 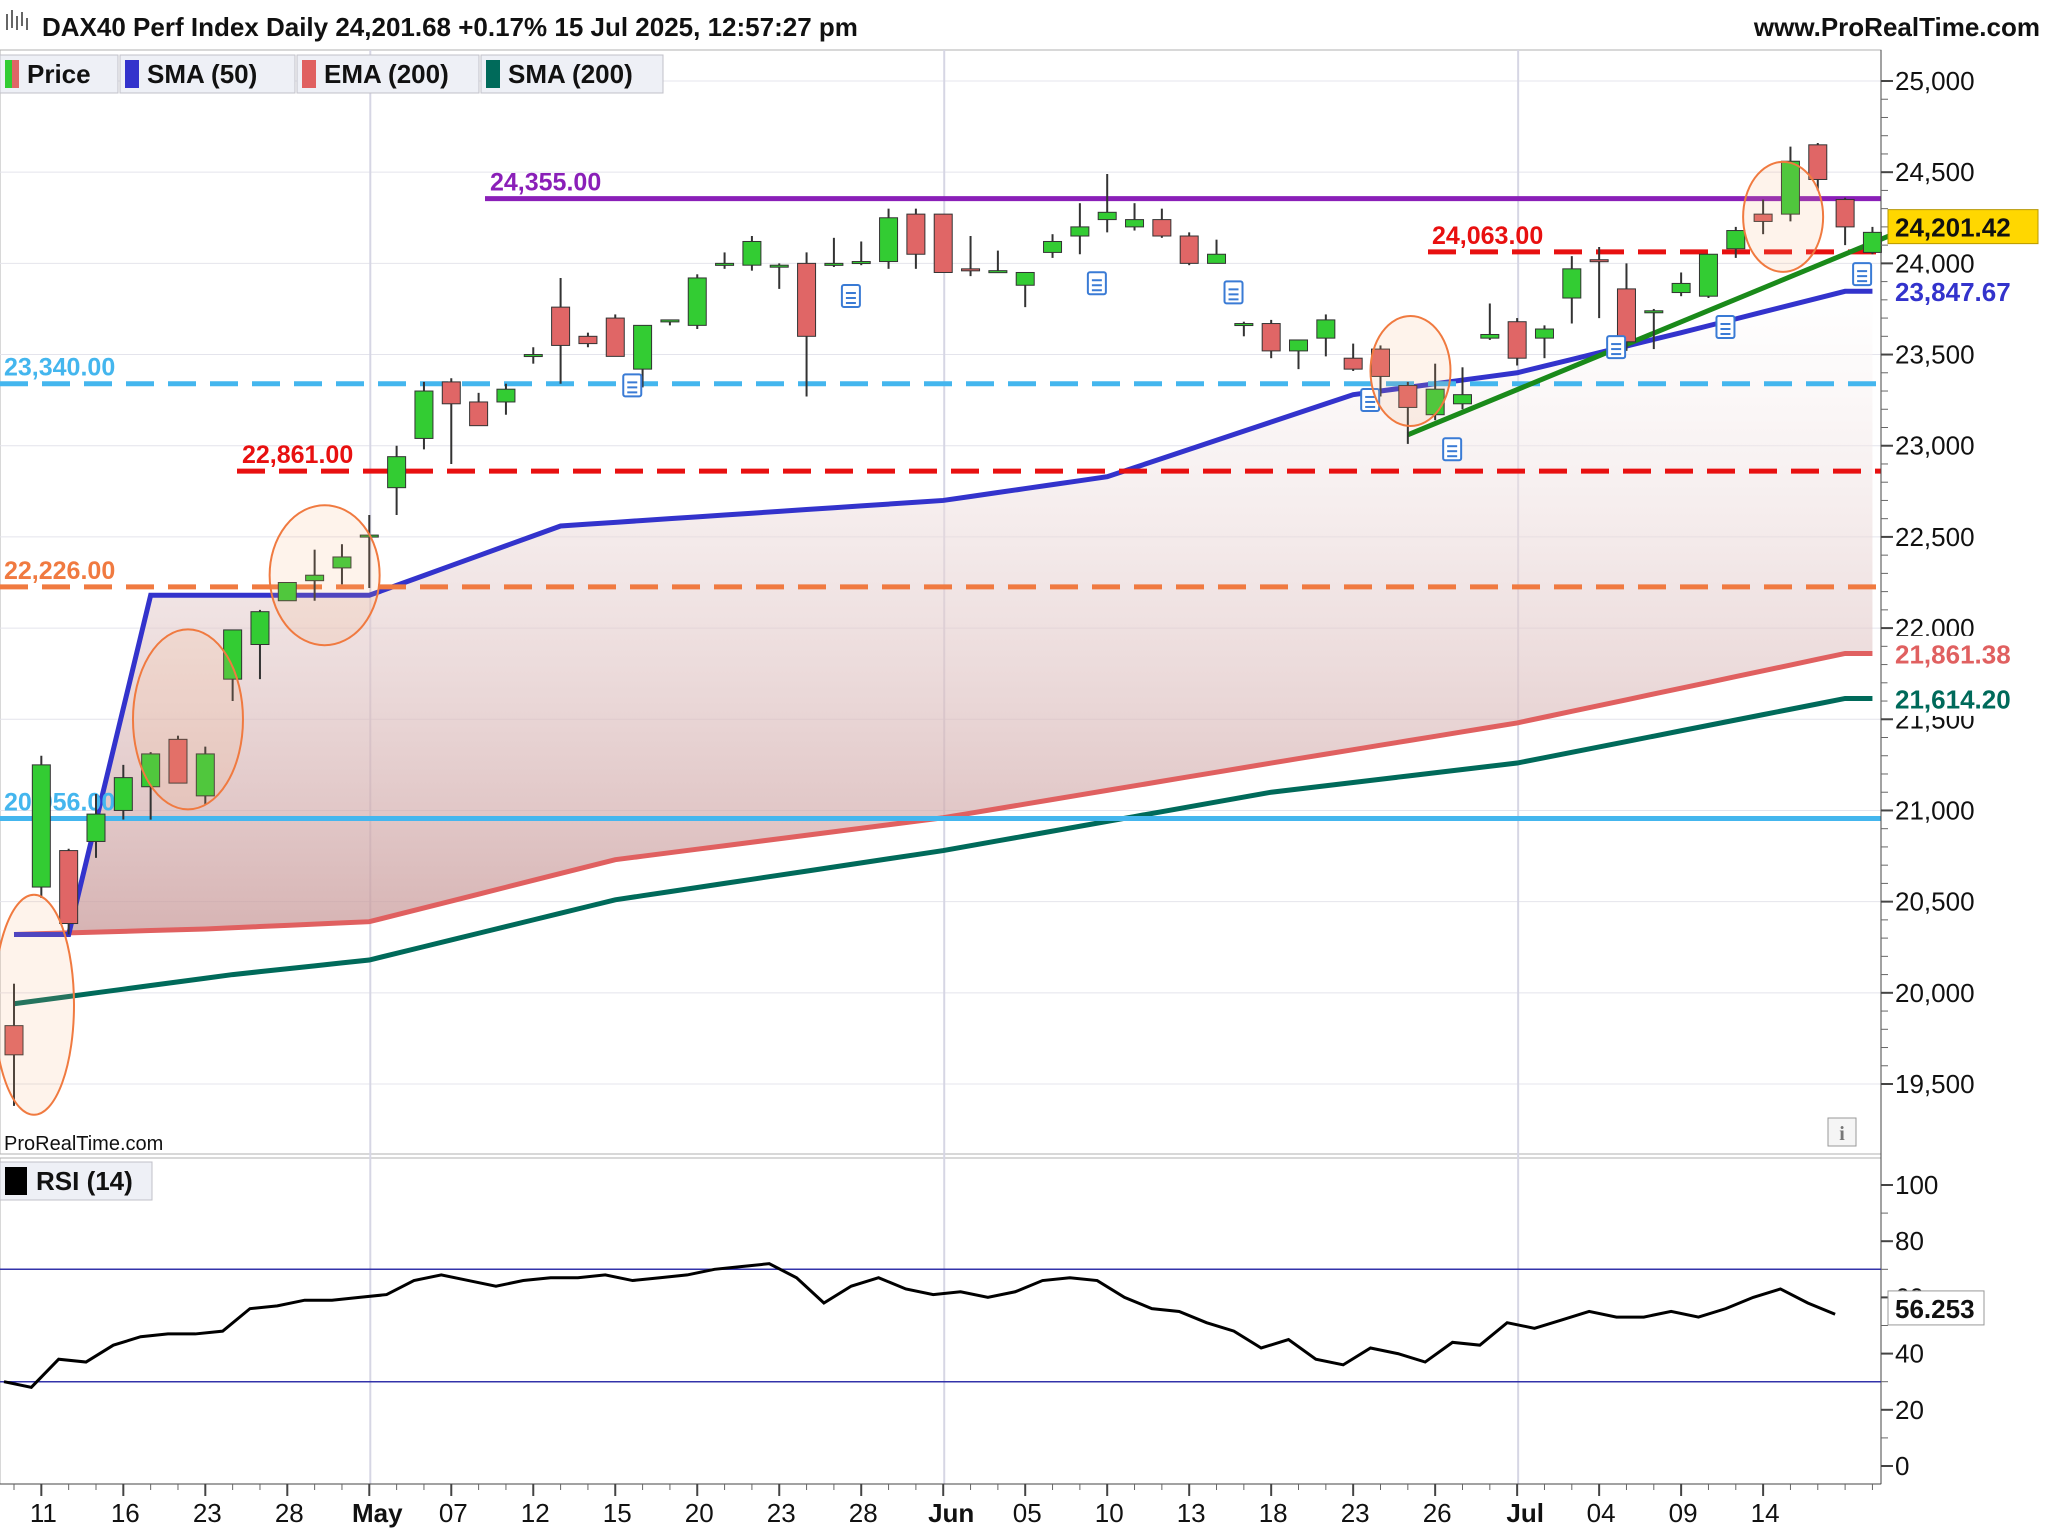 What do you see at coordinates (16, 1181) in the screenshot?
I see `rsi-swatch-icon` at bounding box center [16, 1181].